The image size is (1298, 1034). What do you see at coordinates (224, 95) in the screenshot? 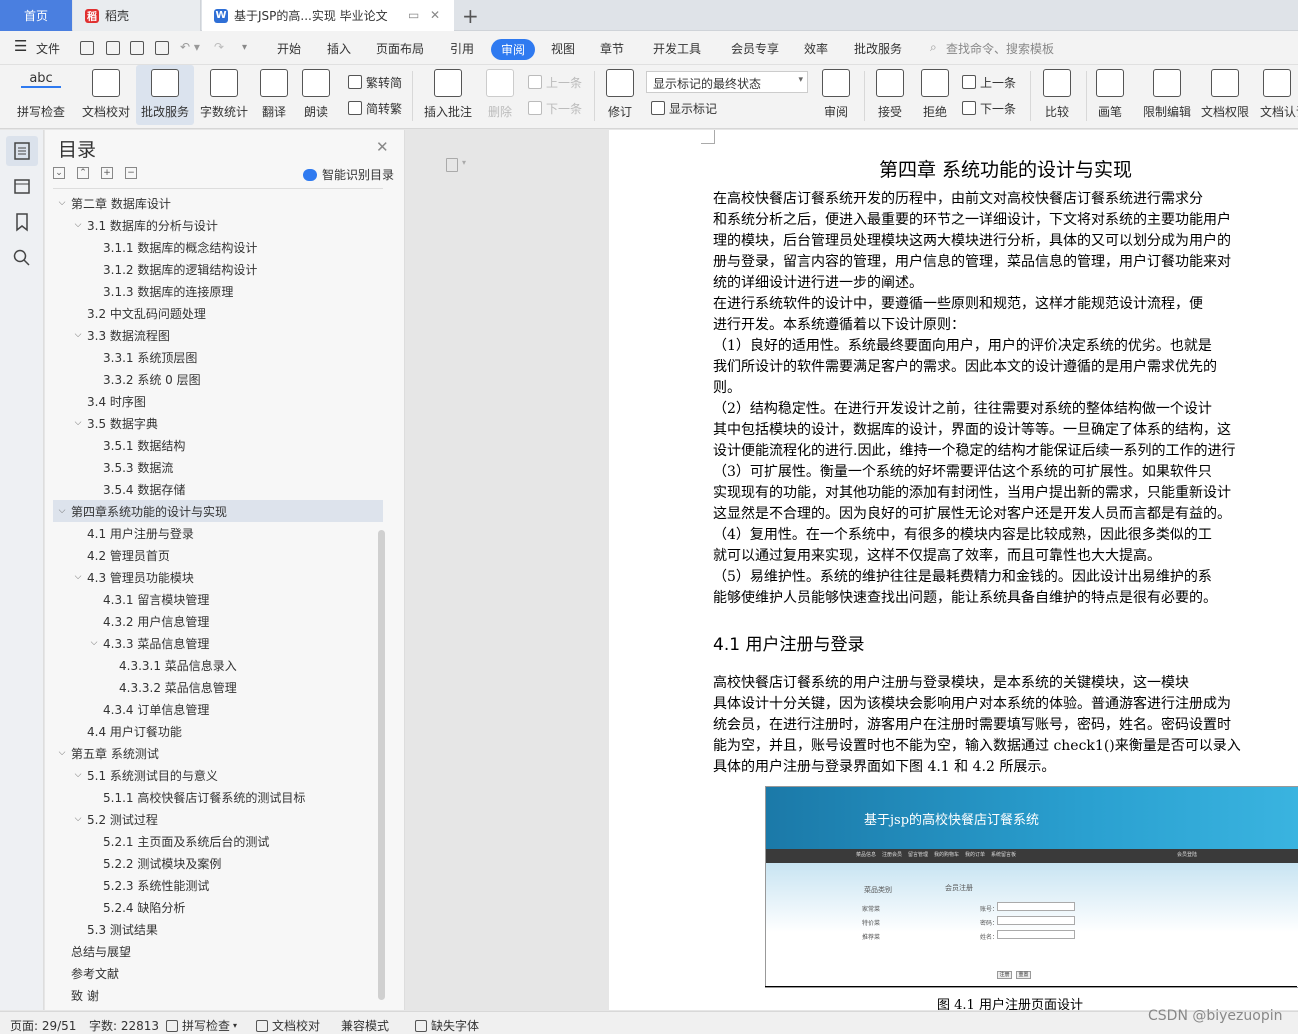
I see `word-count-button: 字数统计` at bounding box center [224, 95].